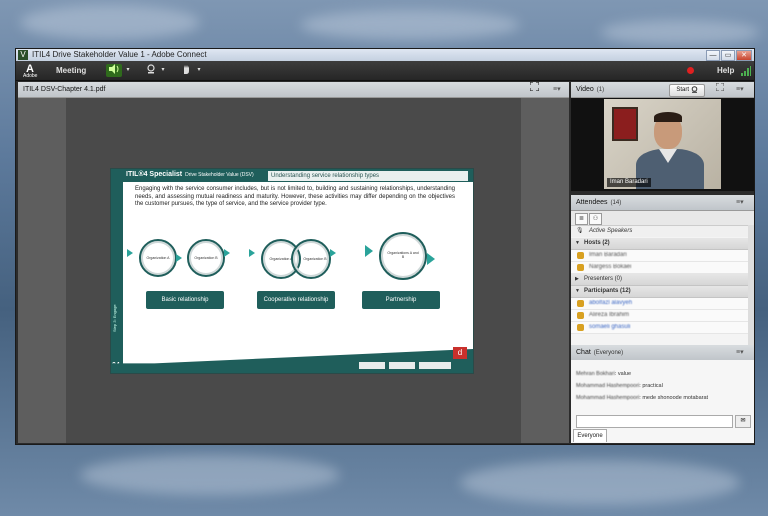  What do you see at coordinates (659, 268) in the screenshot?
I see `attendee-row: Nargess Bokaei` at bounding box center [659, 268].